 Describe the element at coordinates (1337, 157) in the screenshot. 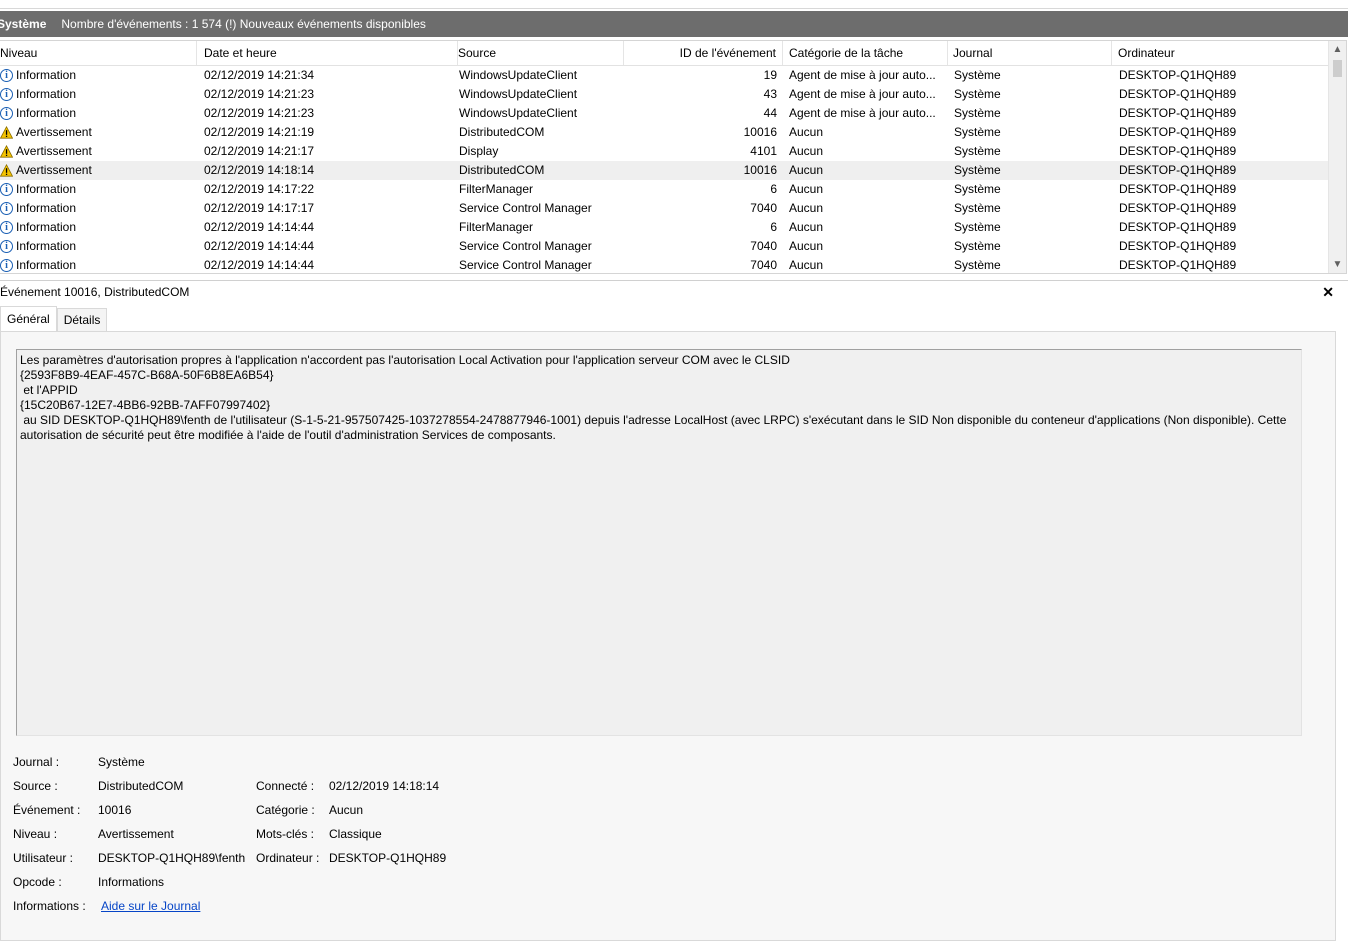

I see `vertical-scrollbar: ▲ ▼` at that location.